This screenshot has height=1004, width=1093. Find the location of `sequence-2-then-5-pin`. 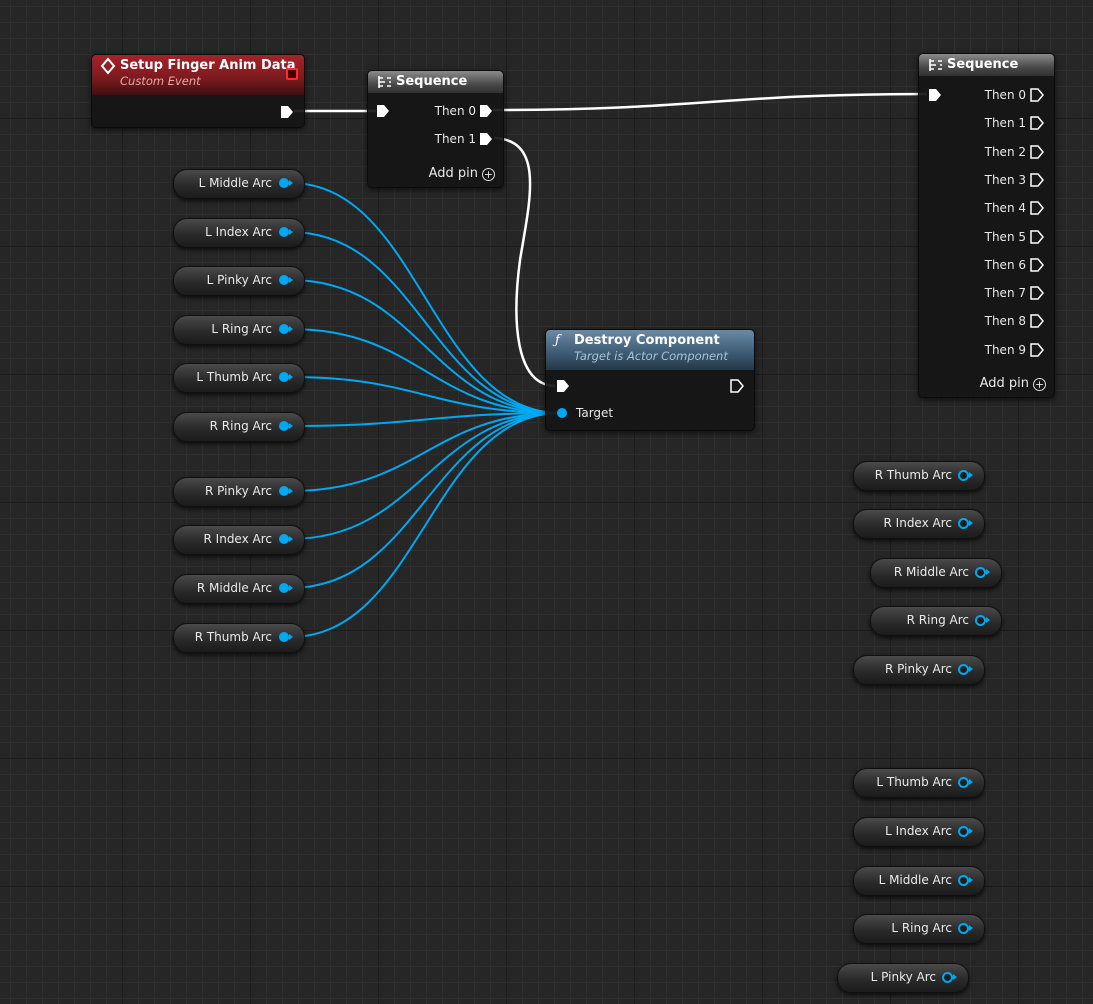

sequence-2-then-5-pin is located at coordinates (1037, 236).